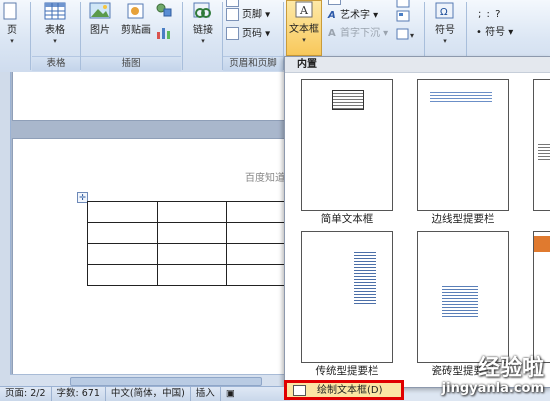 The width and height of the screenshot is (550, 401). Describe the element at coordinates (403, 16) in the screenshot. I see `date-time-icon` at that location.